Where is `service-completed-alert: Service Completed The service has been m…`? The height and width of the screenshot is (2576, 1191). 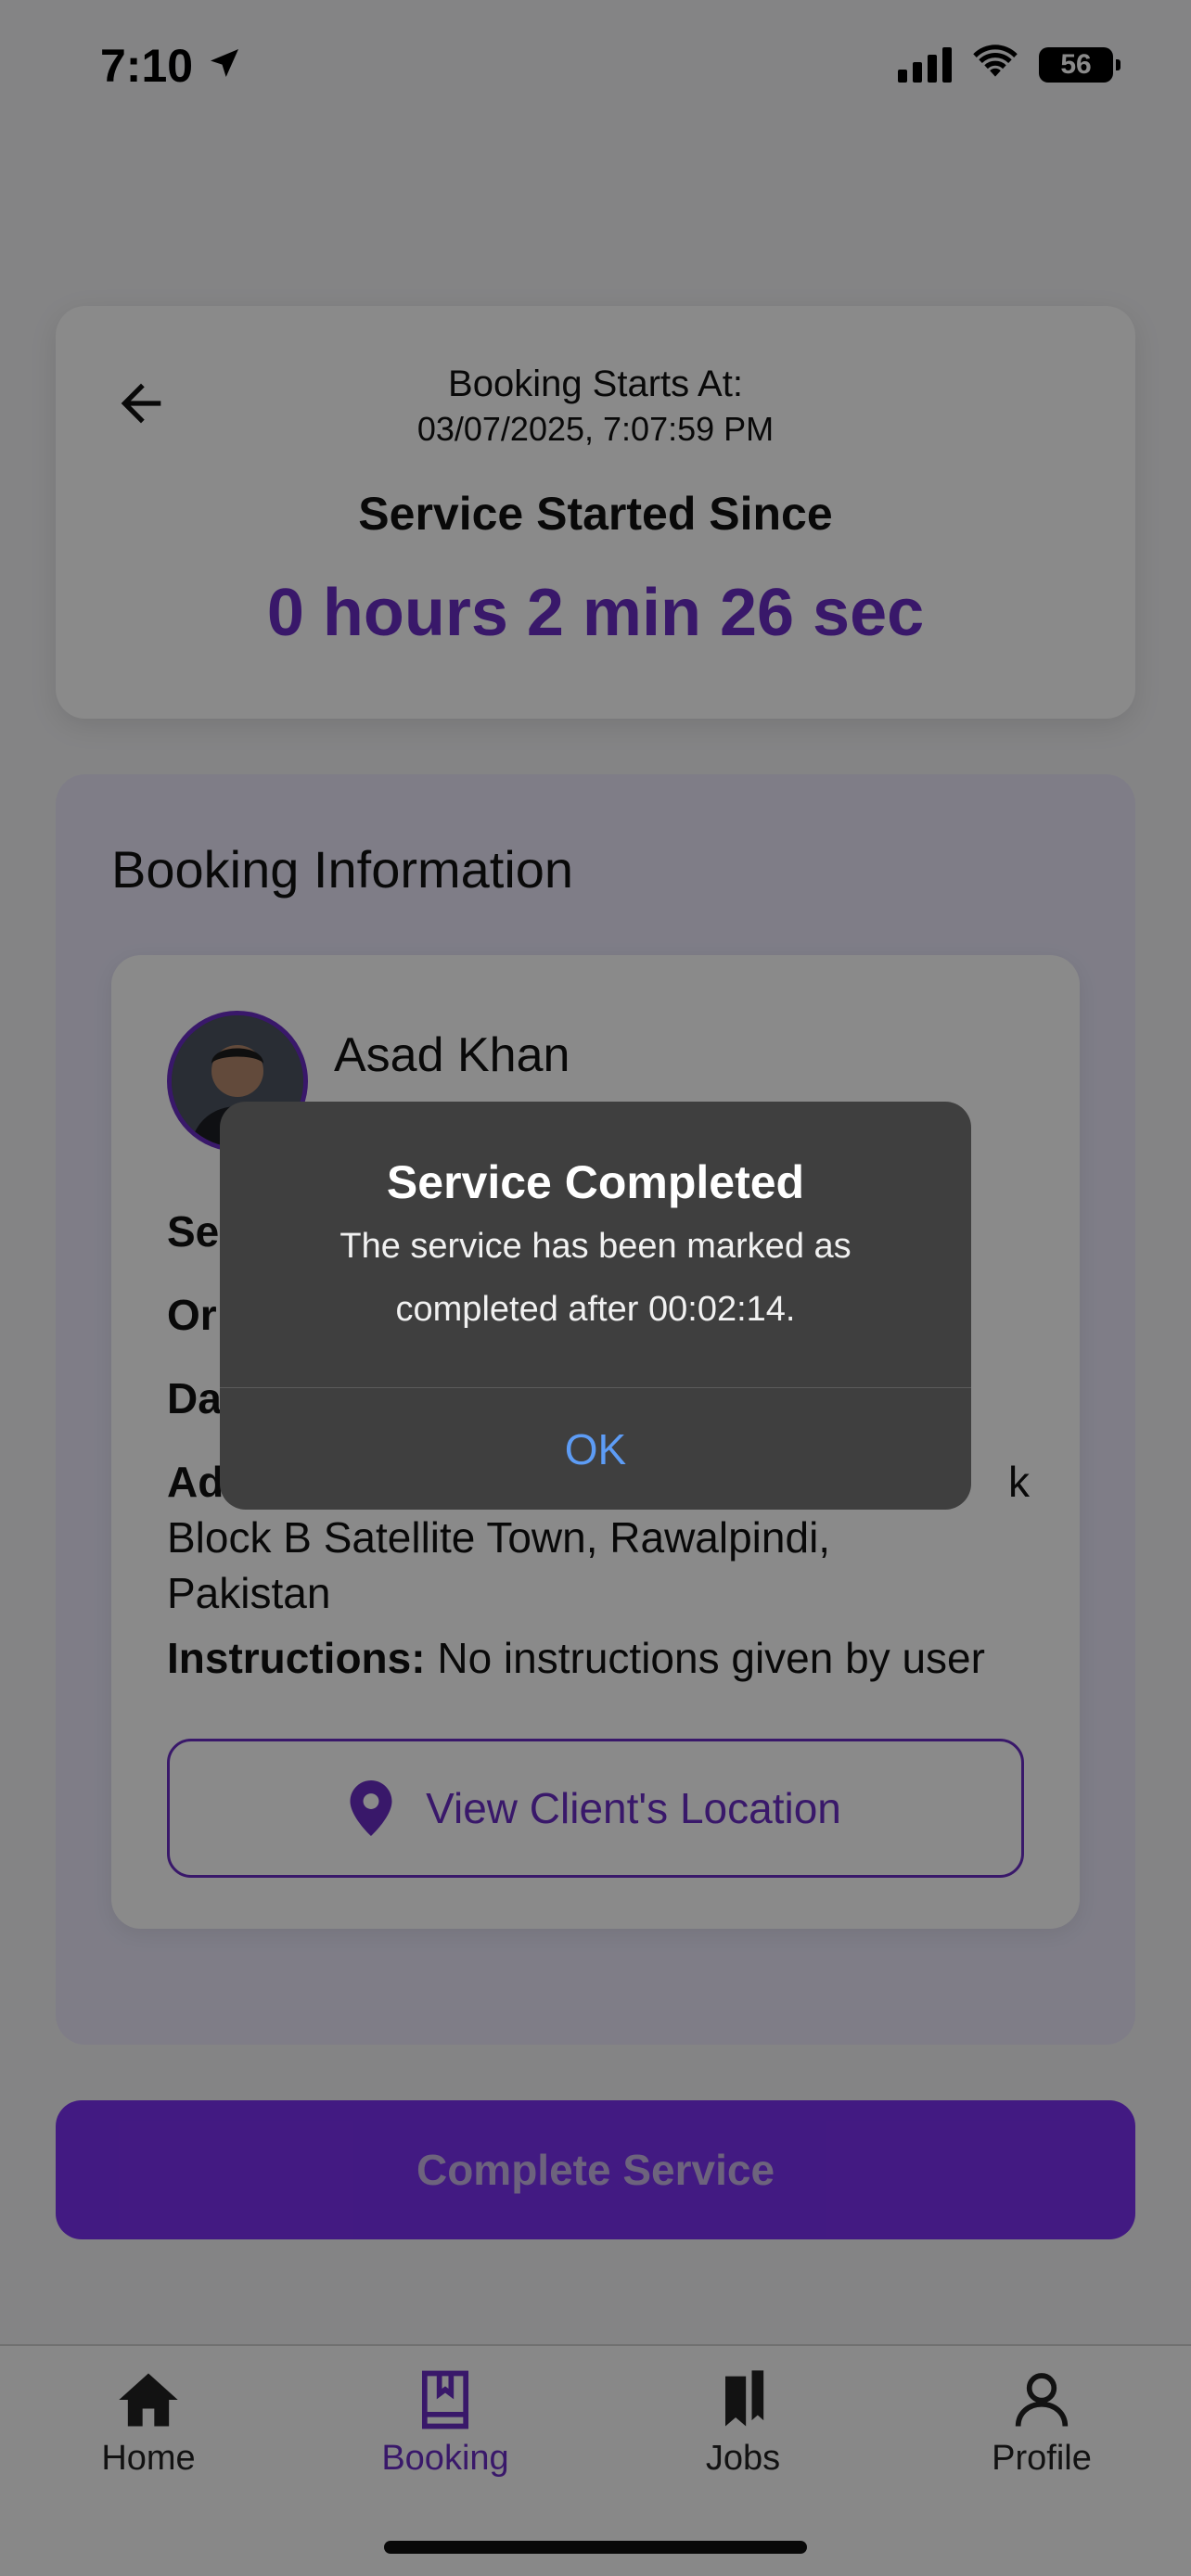 service-completed-alert: Service Completed The service has been m… is located at coordinates (595, 1306).